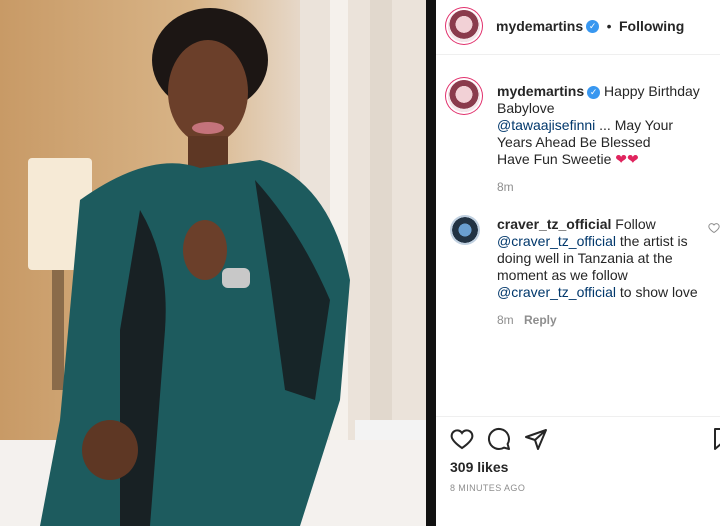  What do you see at coordinates (652, 91) in the screenshot?
I see `caption-line-1: Happy Birthday` at bounding box center [652, 91].